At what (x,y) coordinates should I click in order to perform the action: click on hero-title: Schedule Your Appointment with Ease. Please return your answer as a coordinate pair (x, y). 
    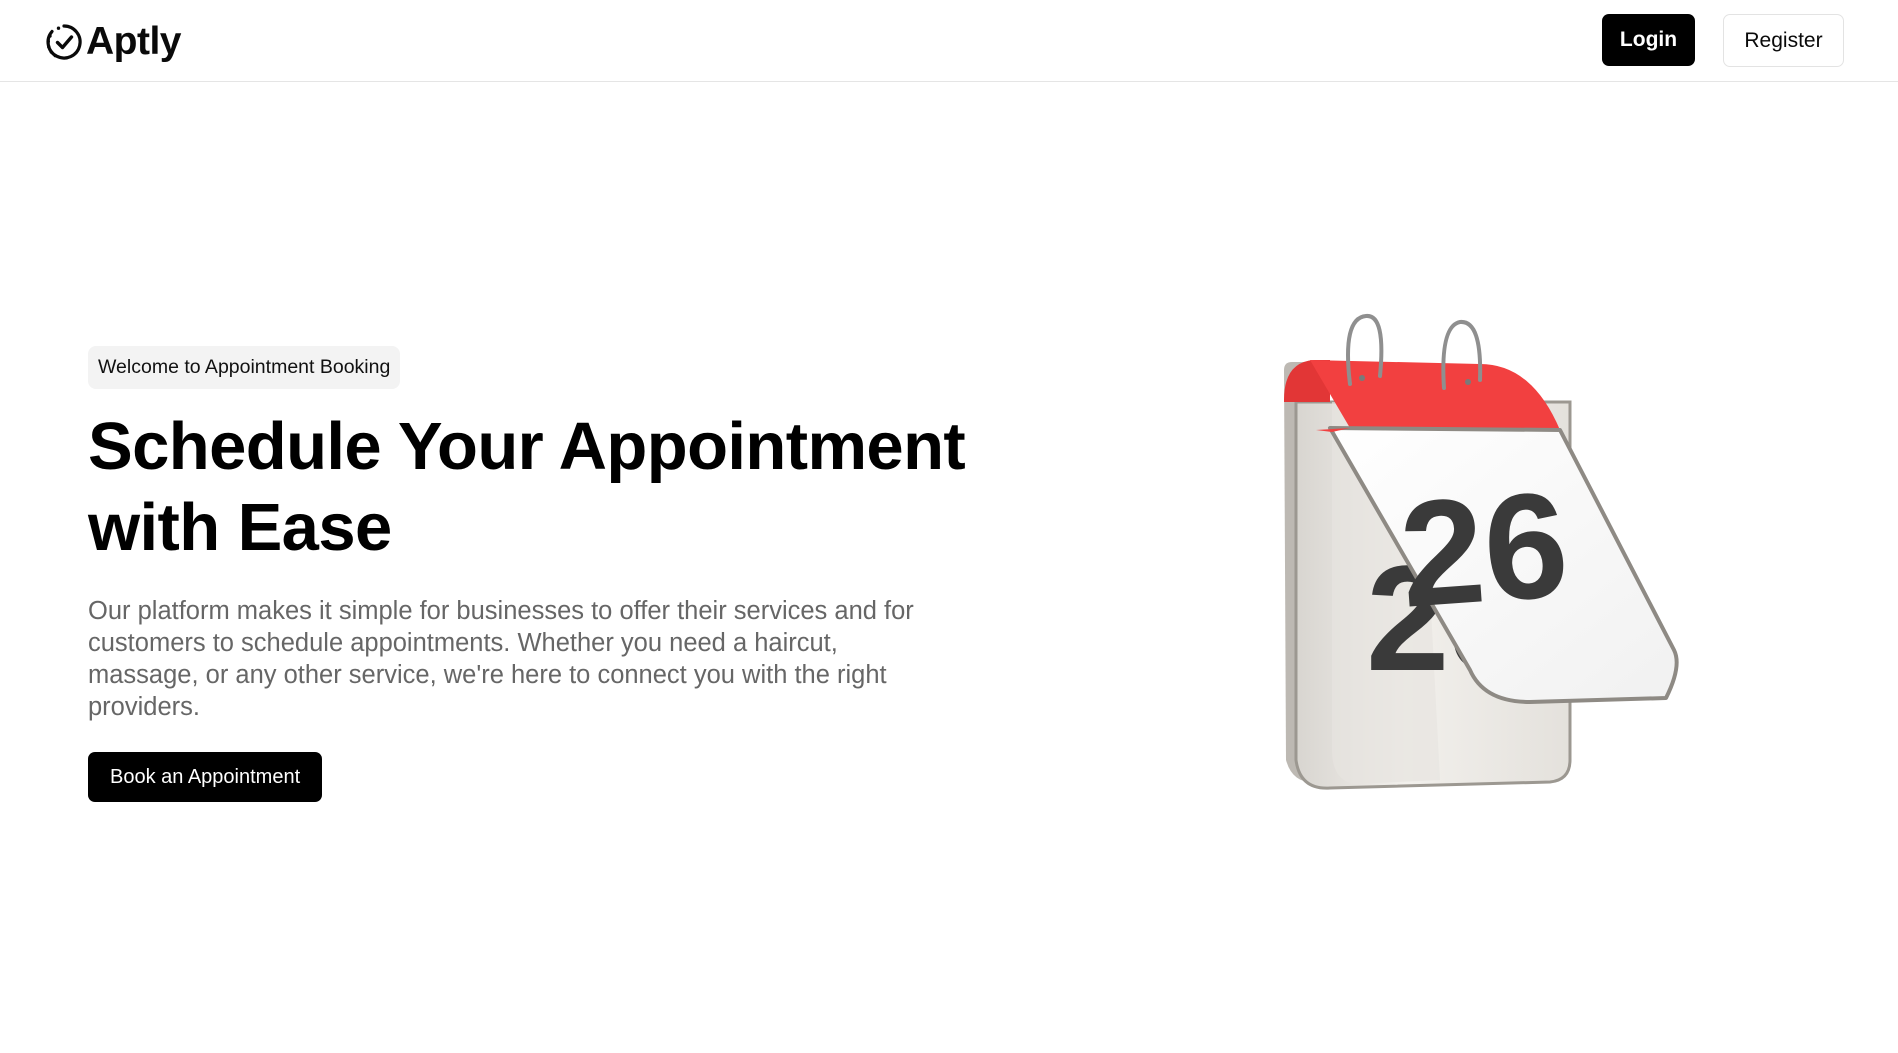
    Looking at the image, I should click on (528, 487).